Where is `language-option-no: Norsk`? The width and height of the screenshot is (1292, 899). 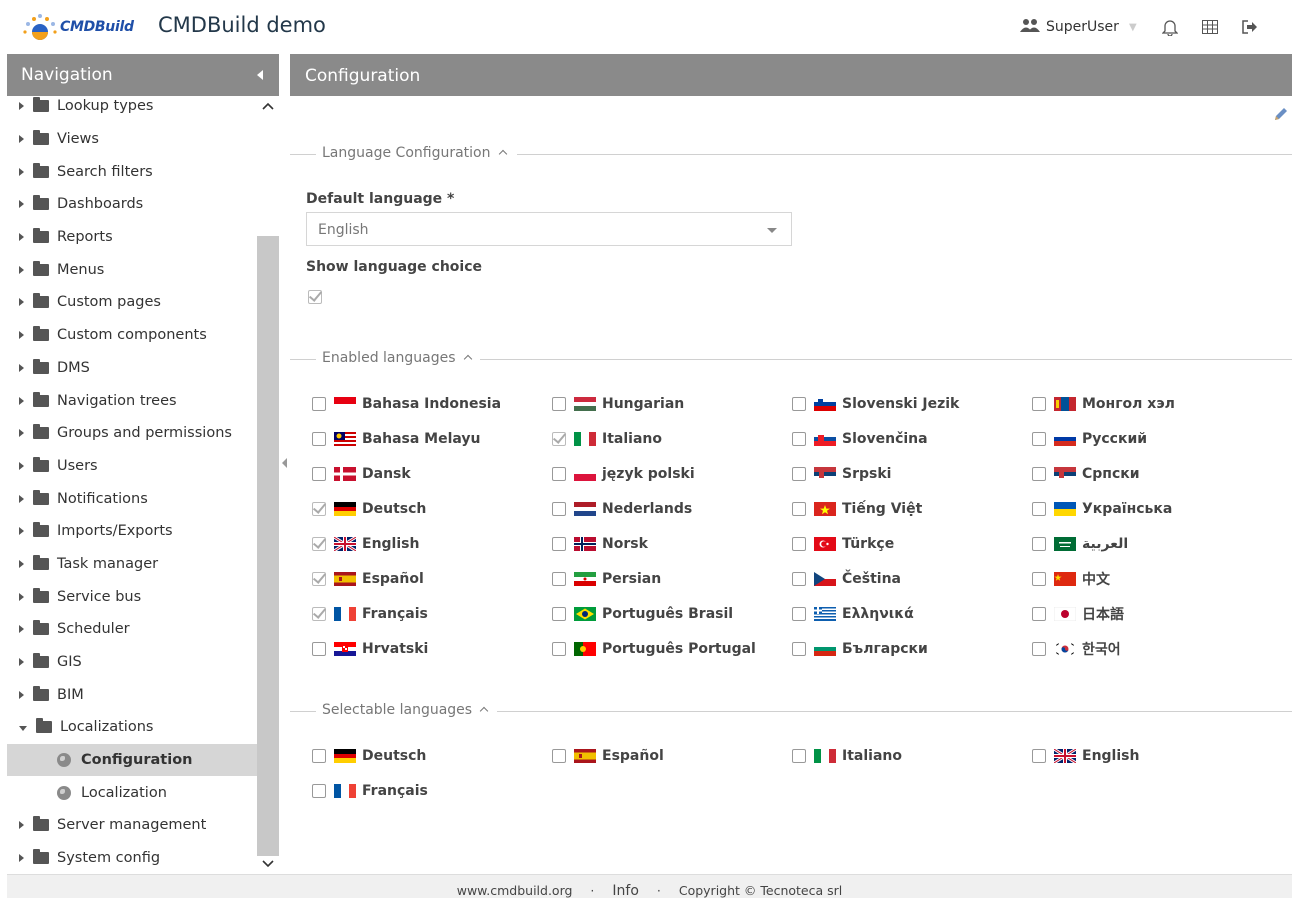
language-option-no: Norsk is located at coordinates (672, 544).